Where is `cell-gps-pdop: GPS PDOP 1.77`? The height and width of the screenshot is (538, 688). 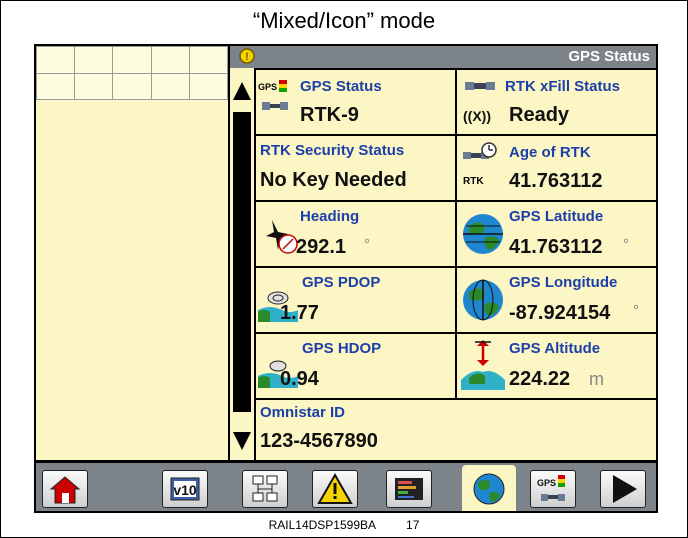
cell-gps-pdop: GPS PDOP 1.77 is located at coordinates (355, 300).